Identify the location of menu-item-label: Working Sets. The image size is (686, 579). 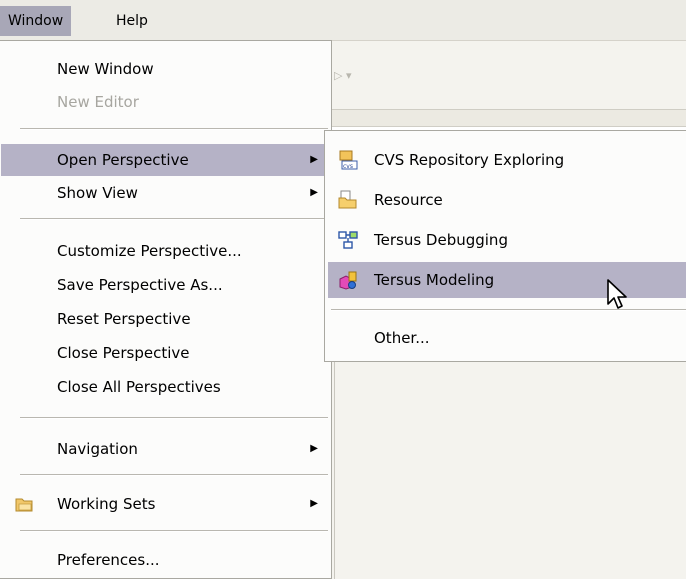
(106, 504).